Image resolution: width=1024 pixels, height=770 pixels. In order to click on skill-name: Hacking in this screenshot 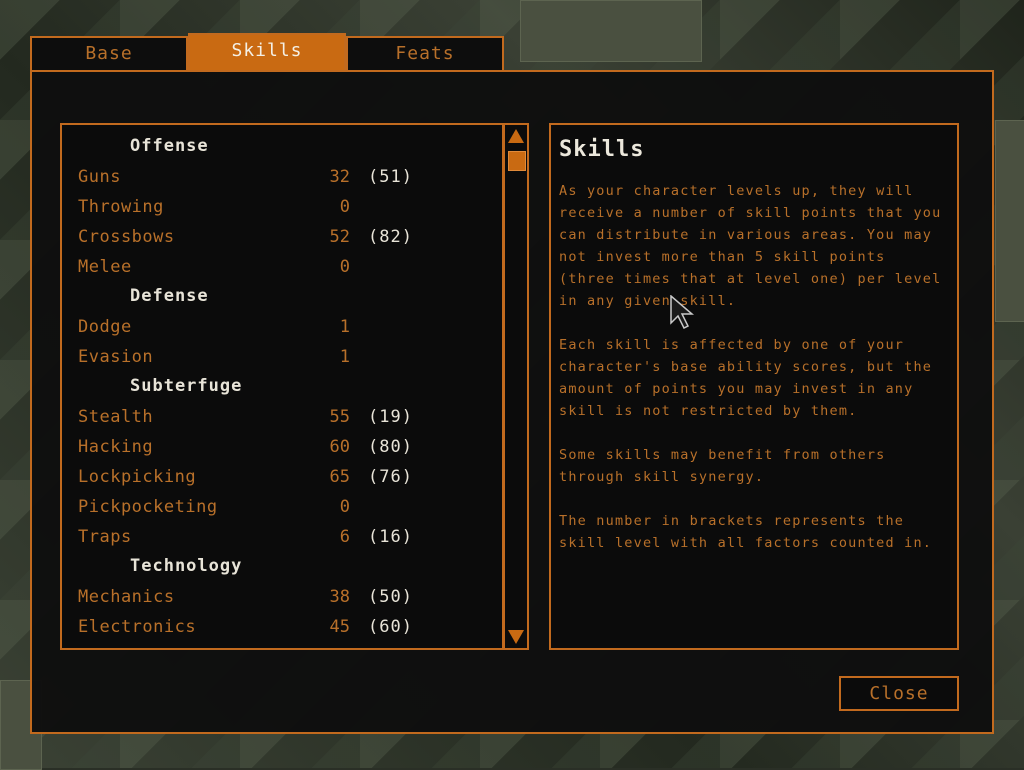, I will do `click(115, 447)`.